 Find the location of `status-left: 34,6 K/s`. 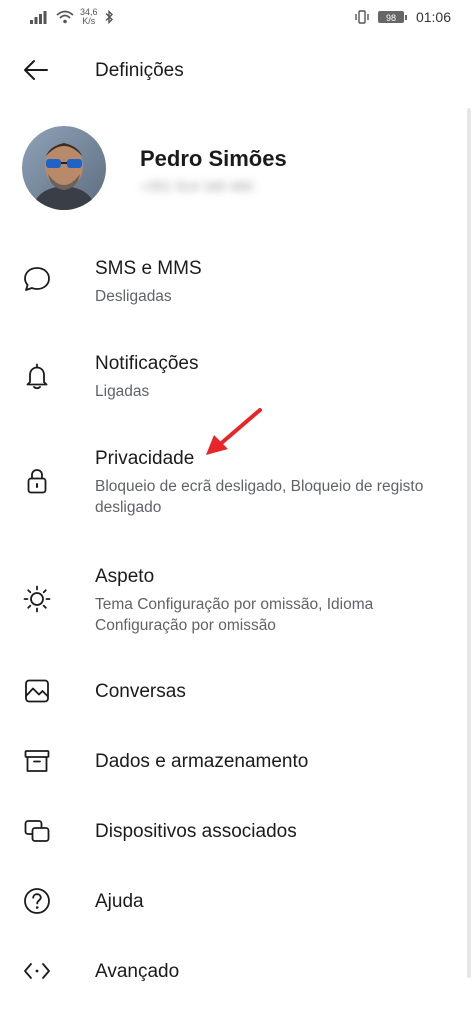

status-left: 34,6 K/s is located at coordinates (72, 17).